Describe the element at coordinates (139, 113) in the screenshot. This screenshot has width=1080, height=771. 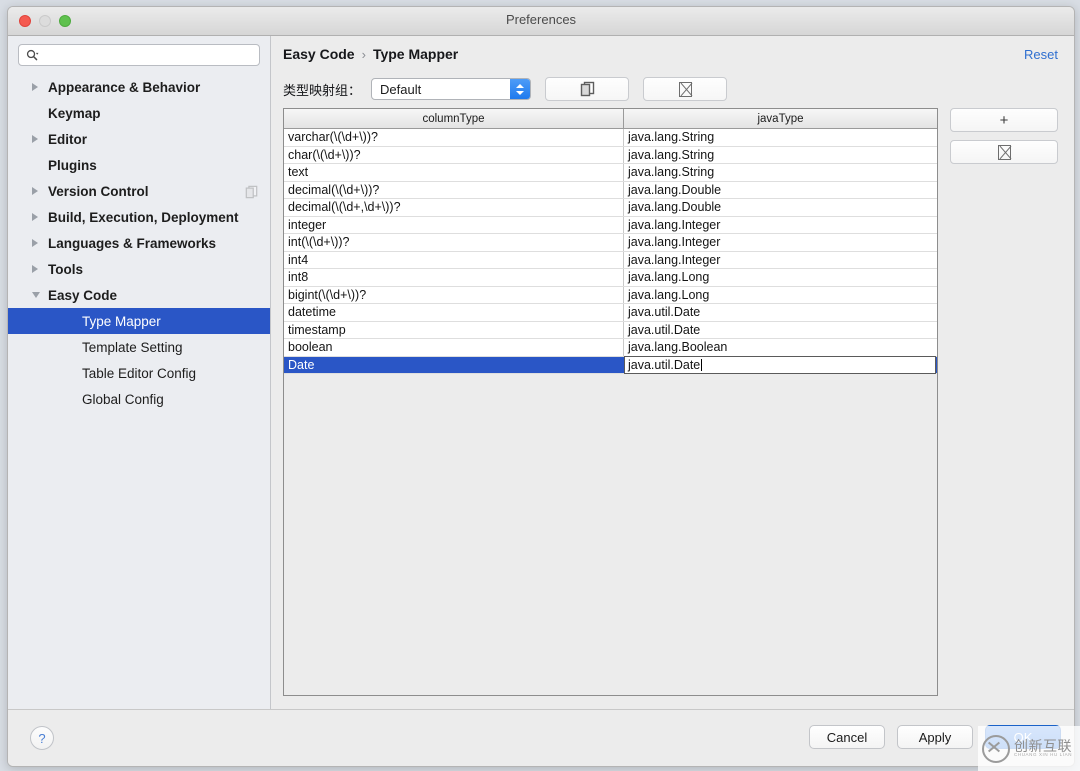
I see `sidebar-item-keymap: Keymap` at that location.